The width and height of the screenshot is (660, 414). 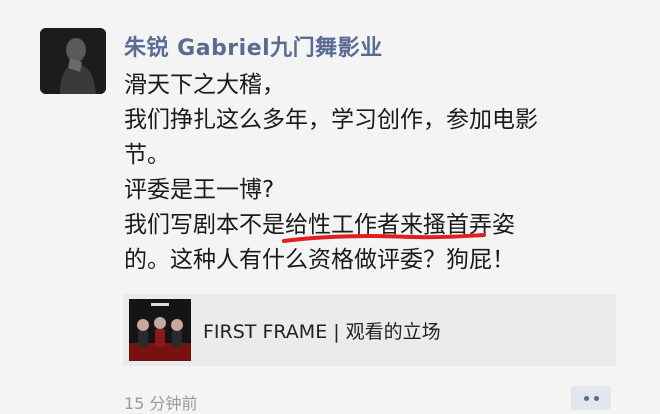 I want to click on avatar, so click(x=73, y=61).